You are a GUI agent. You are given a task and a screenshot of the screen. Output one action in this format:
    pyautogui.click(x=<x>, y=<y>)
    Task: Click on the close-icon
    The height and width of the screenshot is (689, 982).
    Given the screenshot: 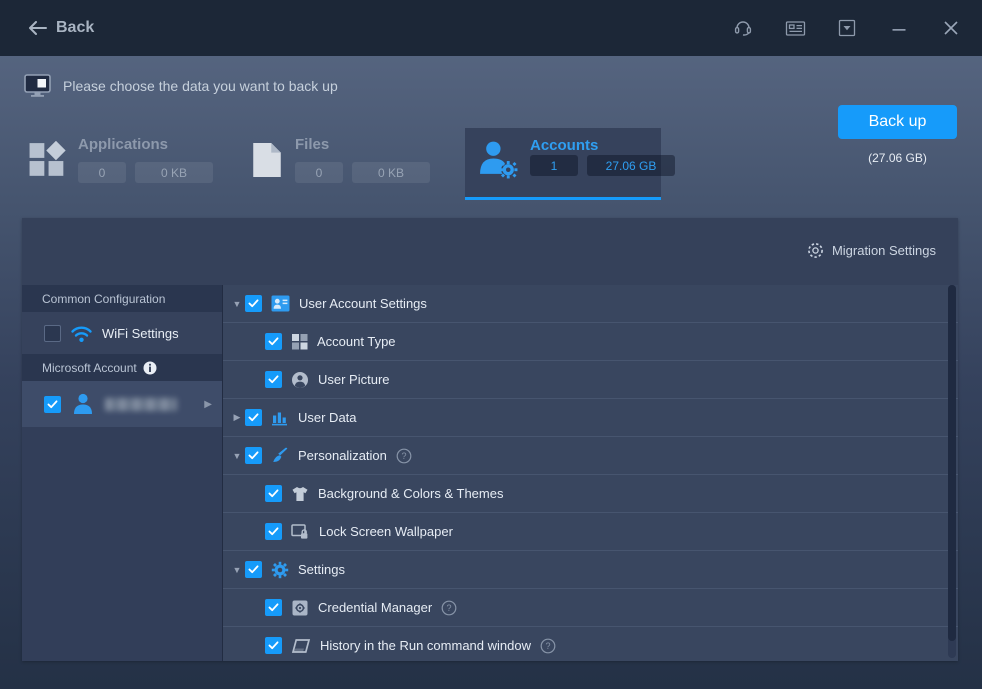 What is the action you would take?
    pyautogui.click(x=951, y=28)
    